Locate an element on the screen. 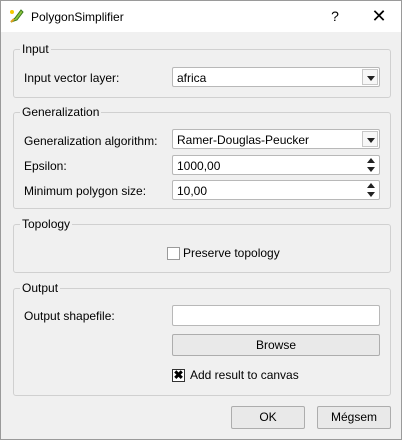 The height and width of the screenshot is (440, 402). generalization-group-title: Generalization is located at coordinates (61, 112).